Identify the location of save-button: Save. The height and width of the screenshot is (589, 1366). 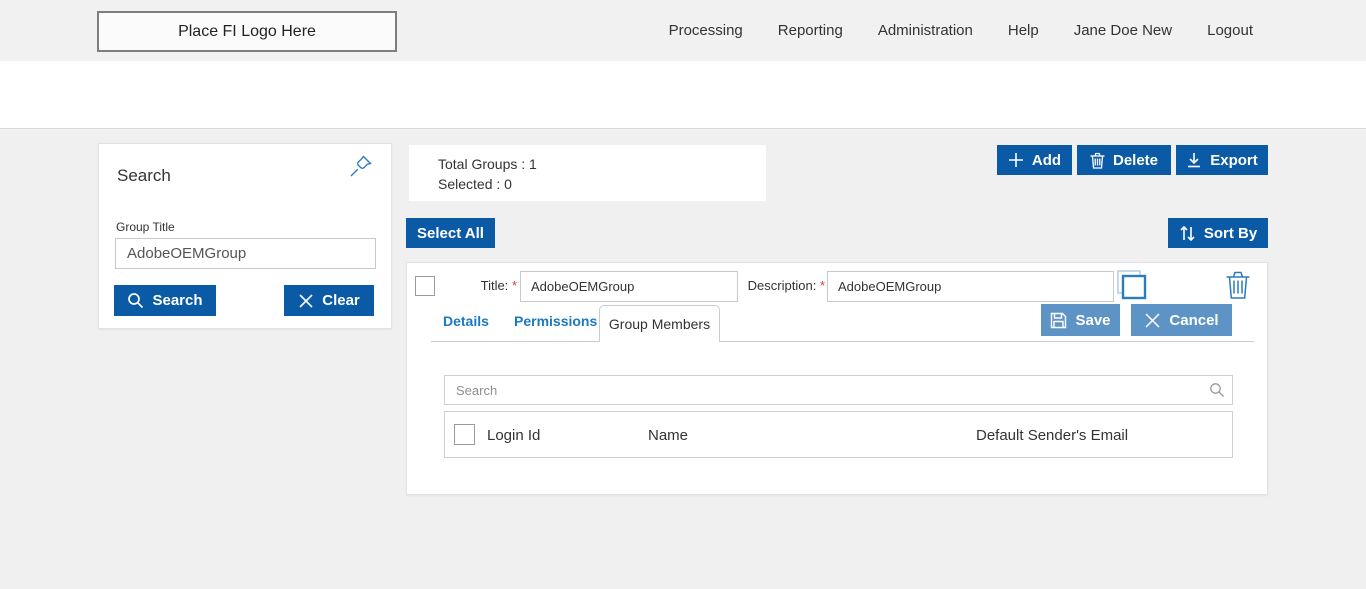
(1080, 320).